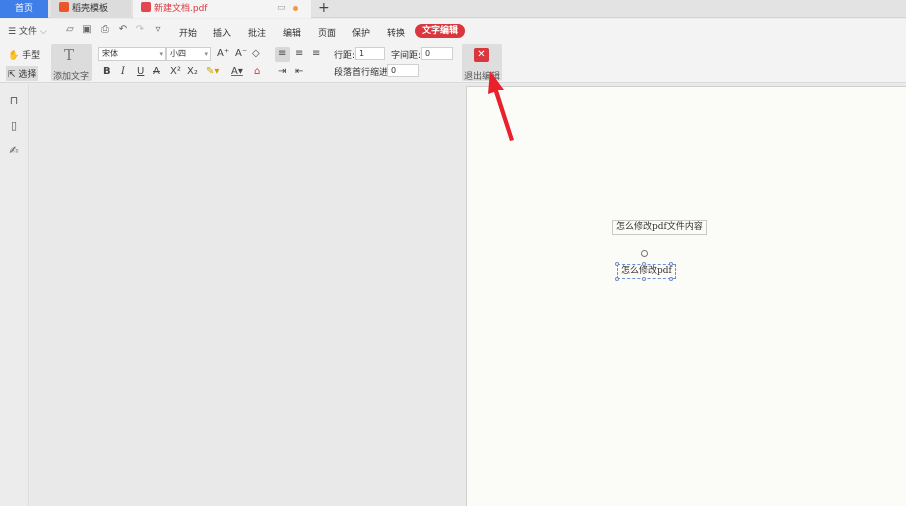  I want to click on file-menu-label: 文件, so click(27, 32).